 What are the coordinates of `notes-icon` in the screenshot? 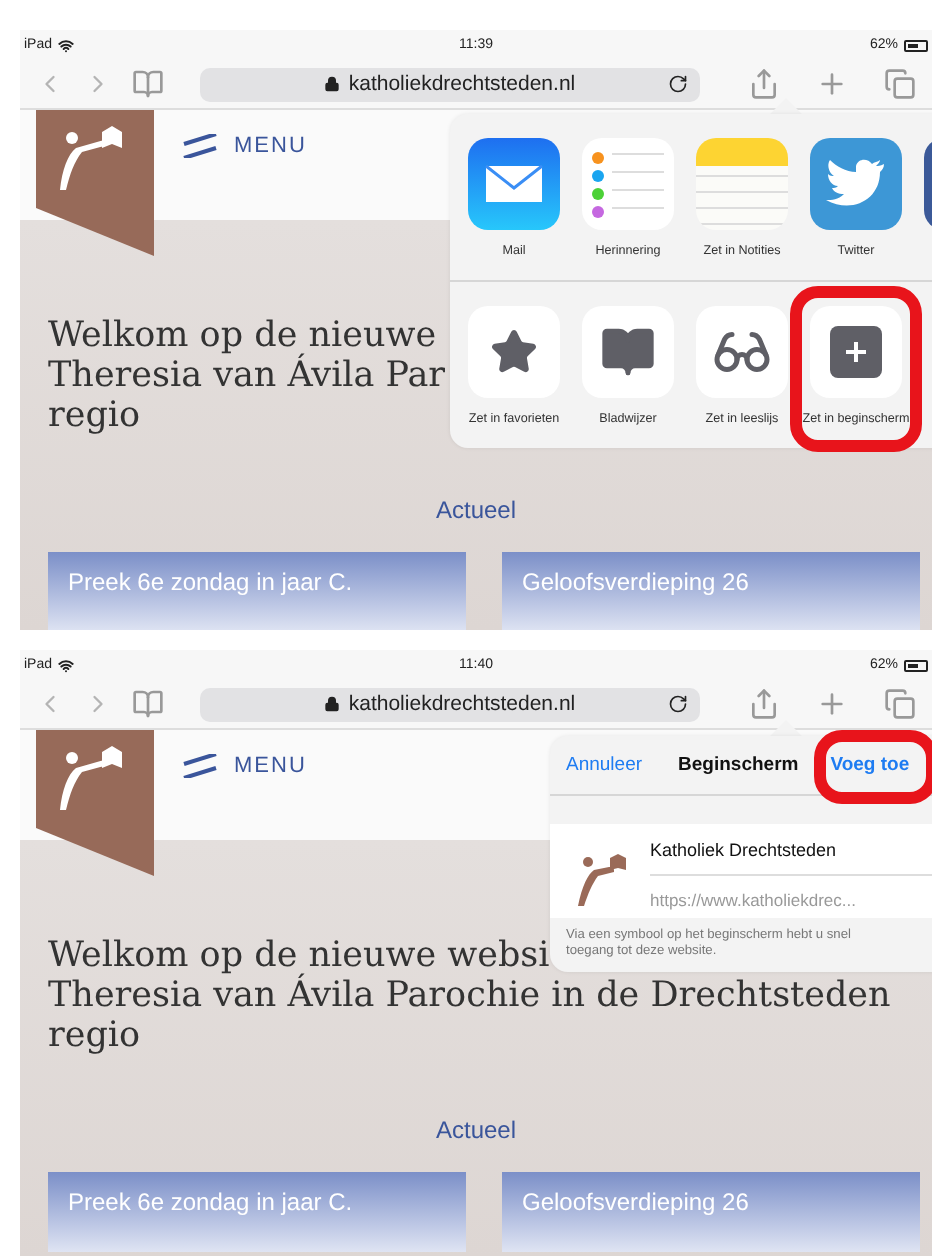 It's located at (742, 184).